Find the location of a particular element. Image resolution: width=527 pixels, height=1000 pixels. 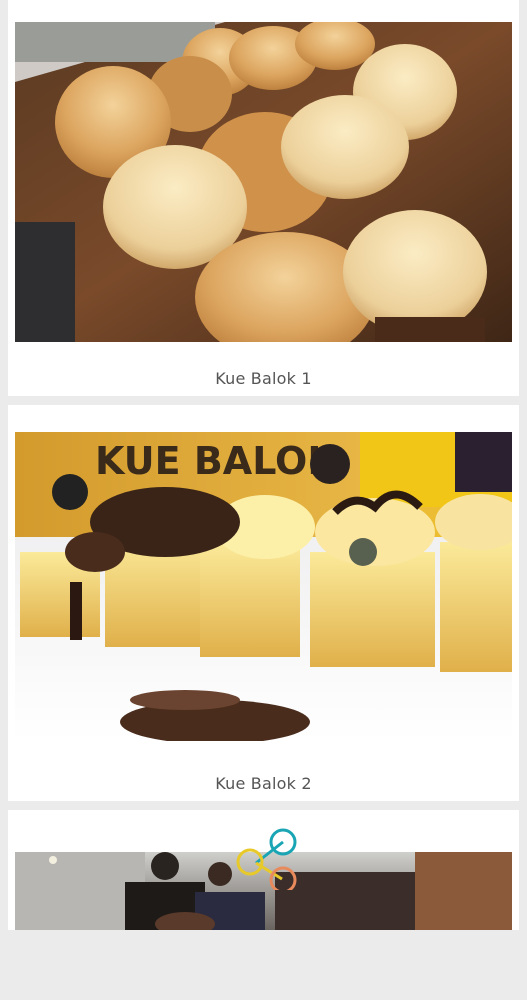

item-caption: Kue Balok 2 is located at coordinates (263, 783).